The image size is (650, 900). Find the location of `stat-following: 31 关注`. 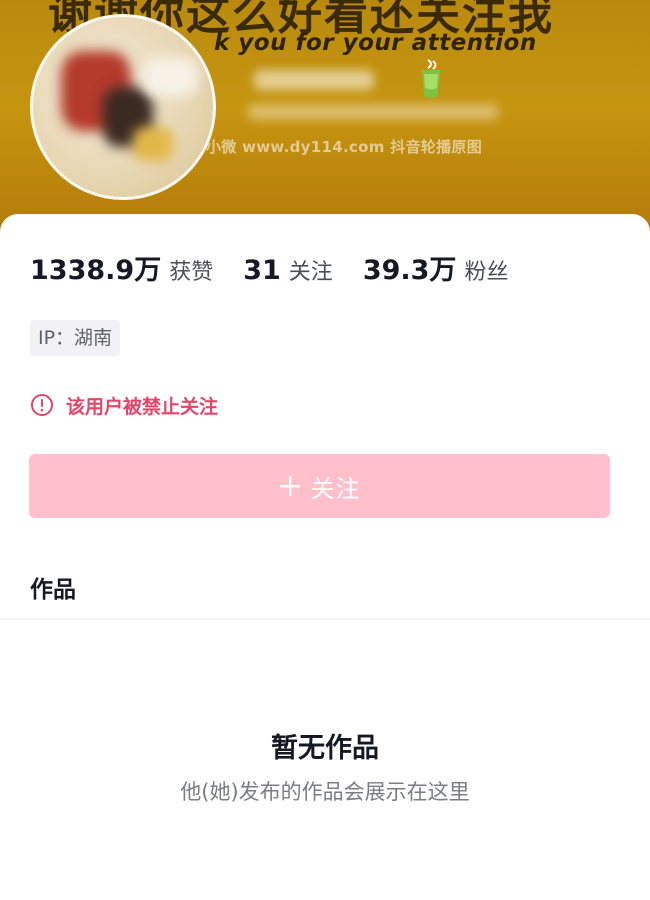

stat-following: 31 关注 is located at coordinates (288, 270).